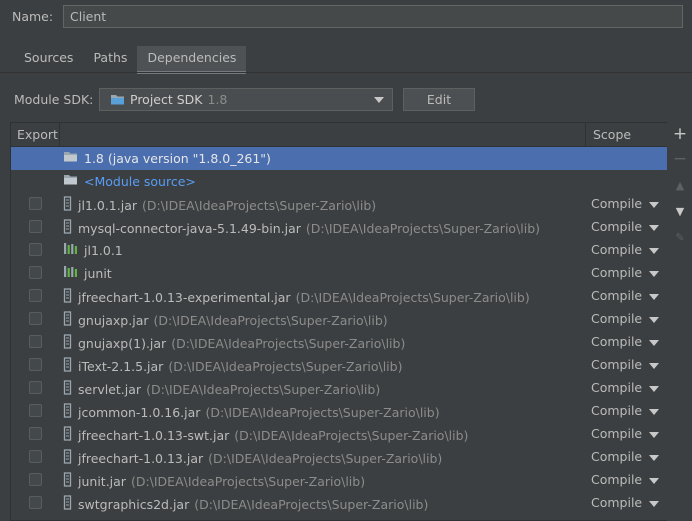  What do you see at coordinates (680, 185) in the screenshot?
I see `move-up-icon: ▲` at bounding box center [680, 185].